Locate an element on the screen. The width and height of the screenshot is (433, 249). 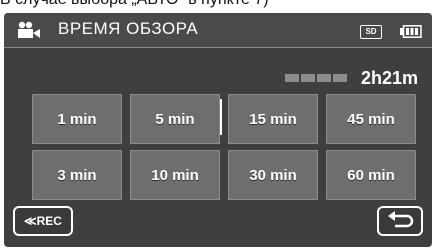
interval-15min-button: 15 min is located at coordinates (273, 119).